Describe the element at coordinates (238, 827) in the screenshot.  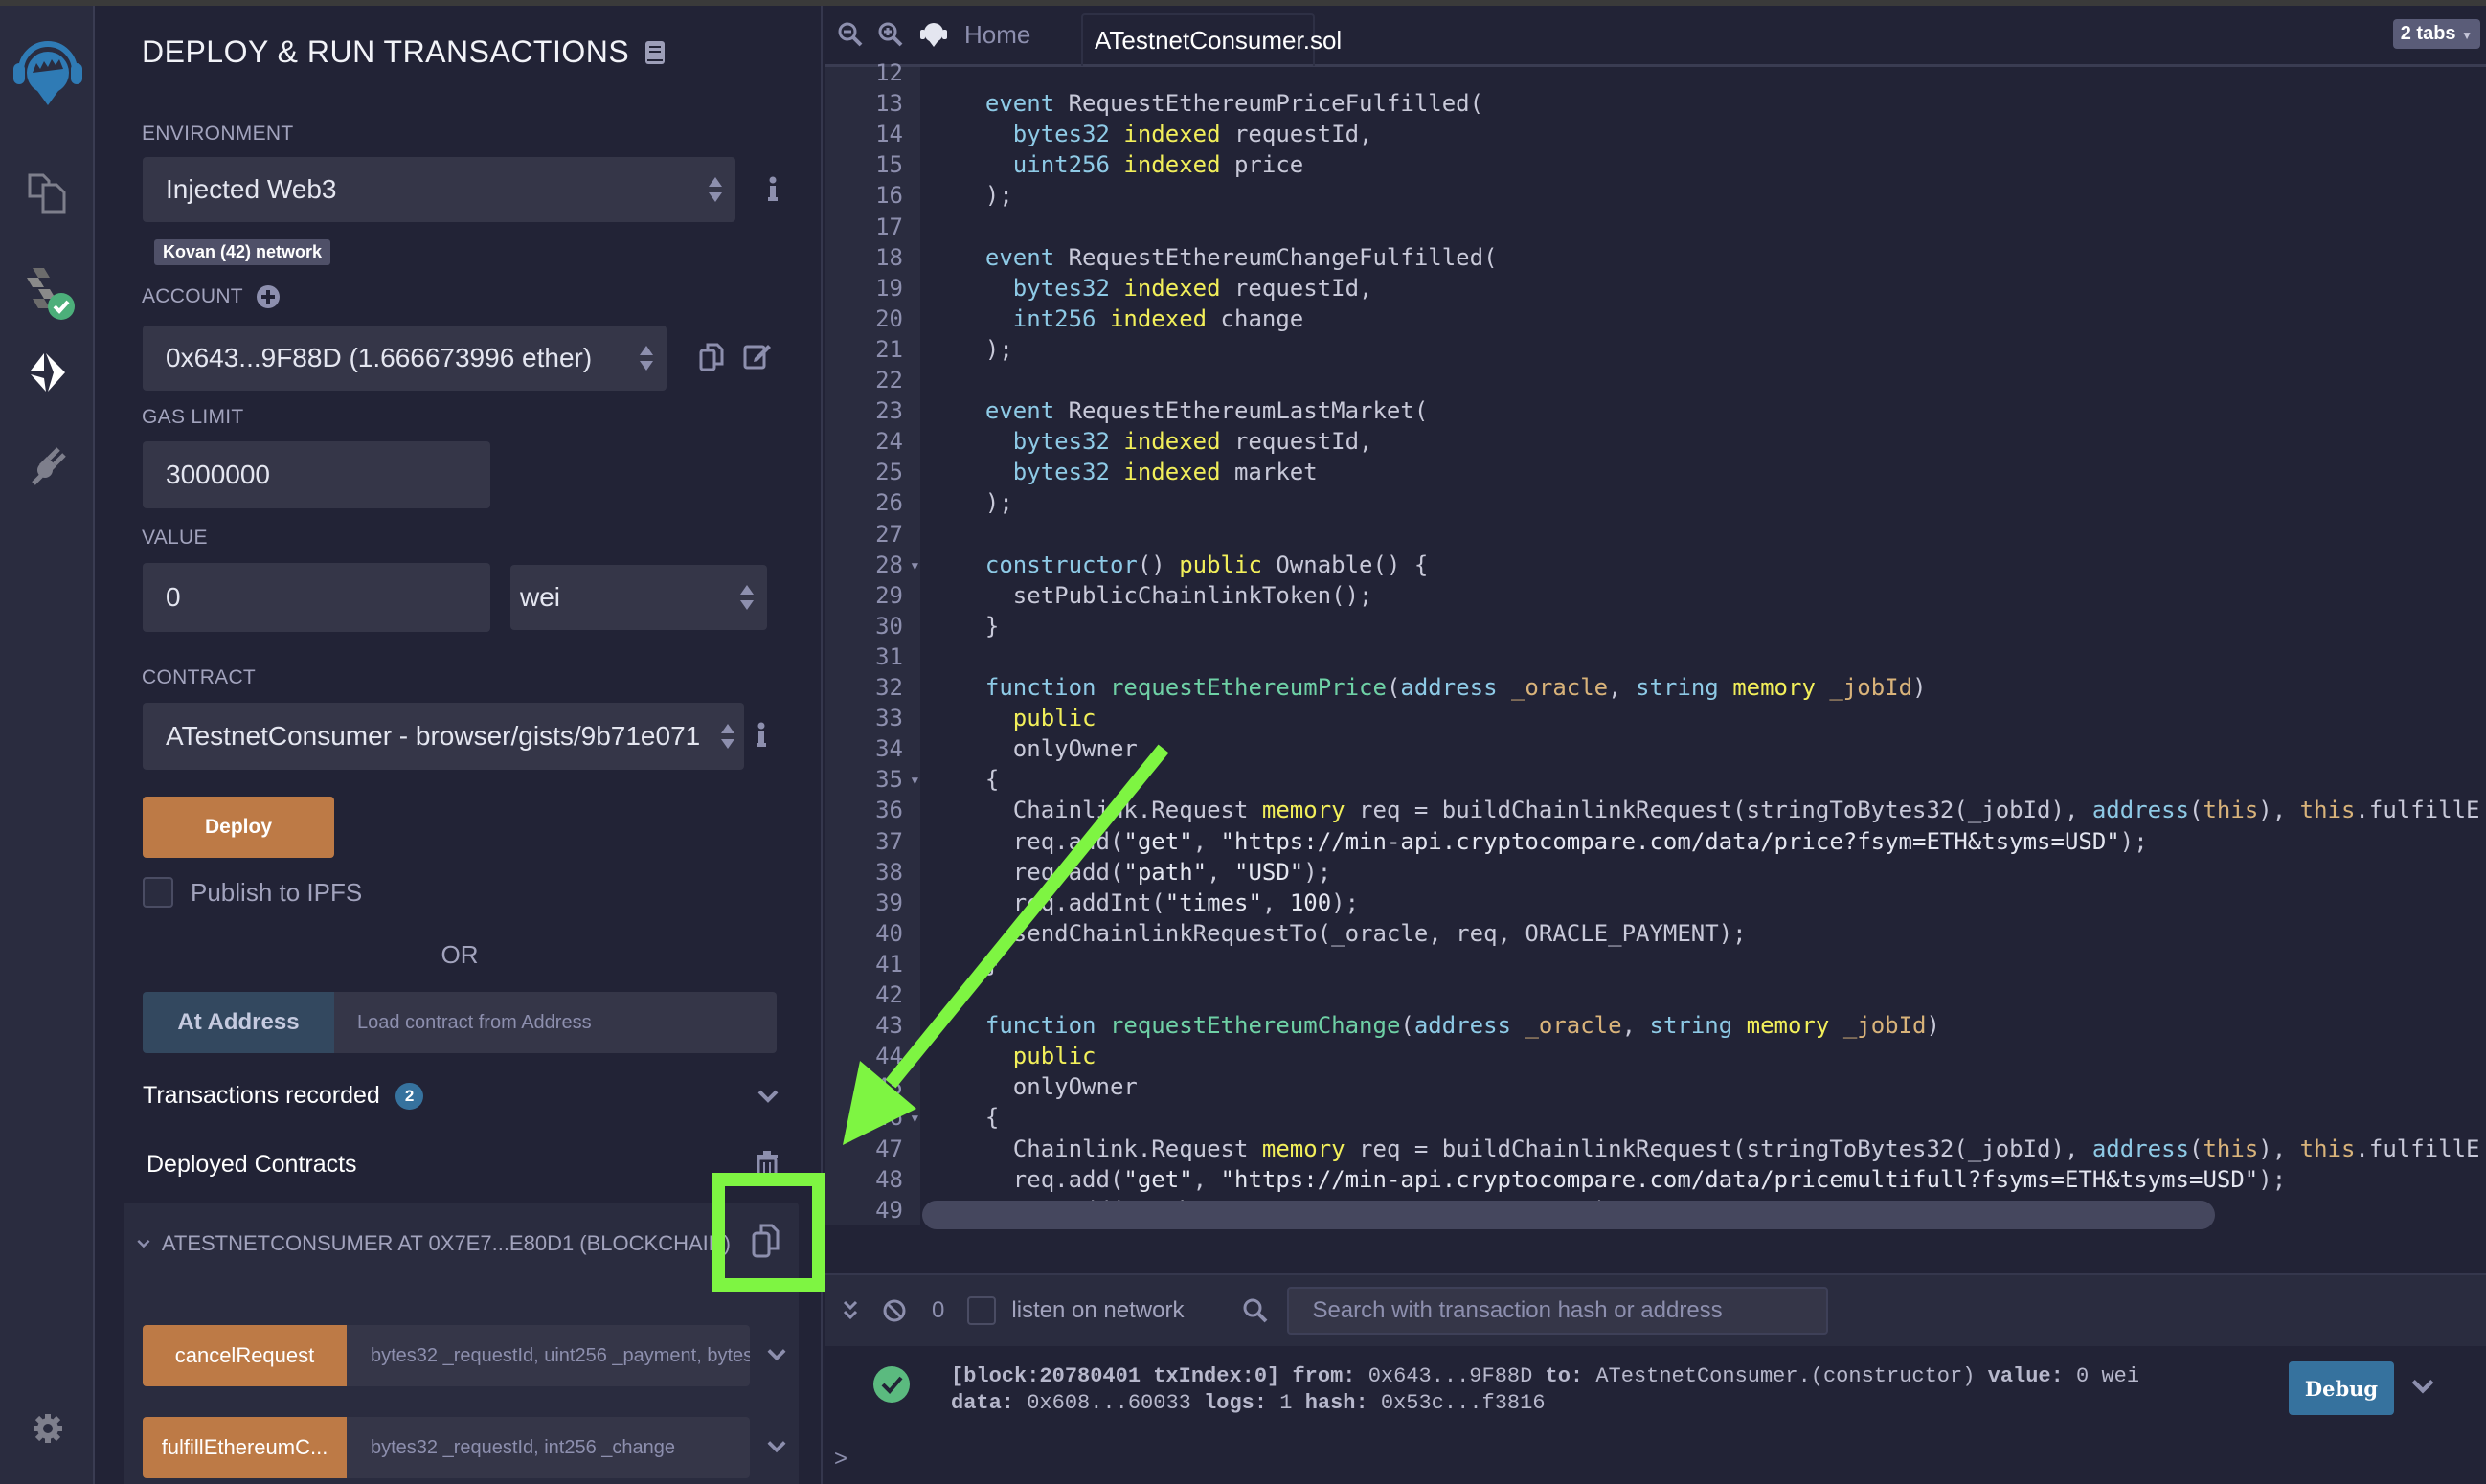
I see `deploy-button: Deploy` at that location.